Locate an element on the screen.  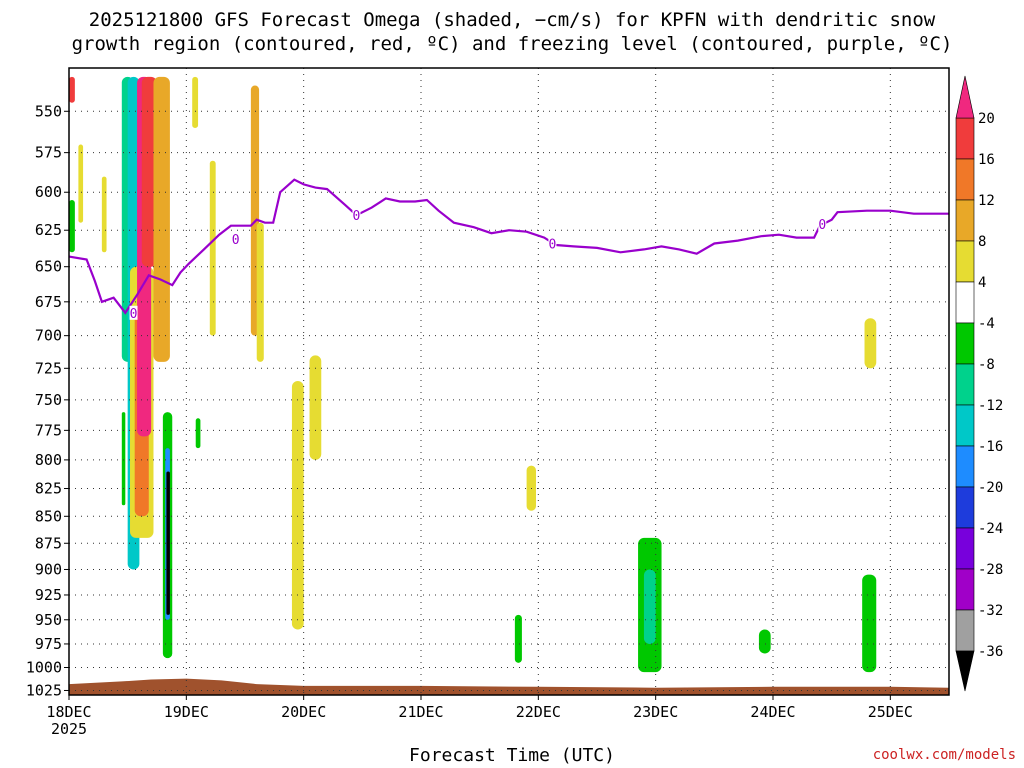
y-tick-label: 800 is located at coordinates (48, 460).